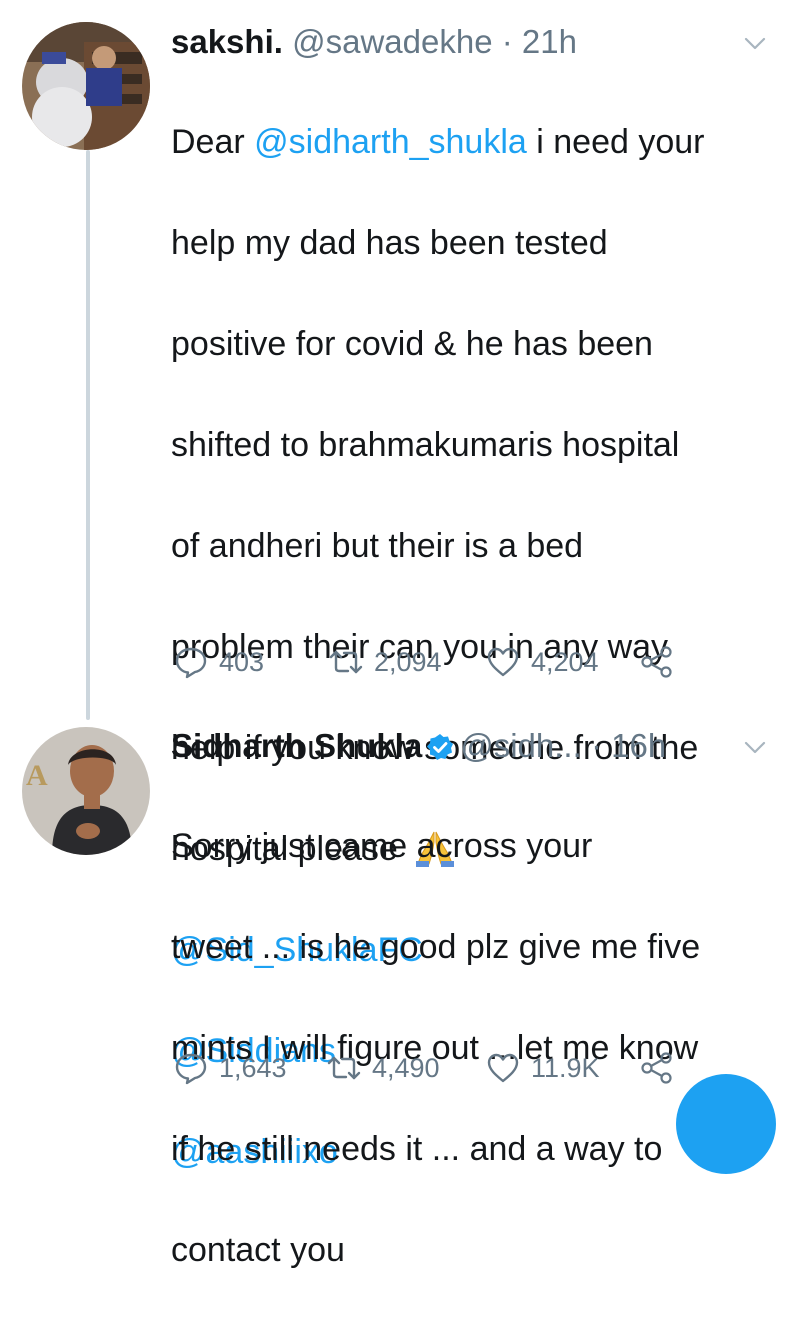  Describe the element at coordinates (436, 946) in the screenshot. I see `tweet-line: tweet ... is he good plz give me five` at that location.